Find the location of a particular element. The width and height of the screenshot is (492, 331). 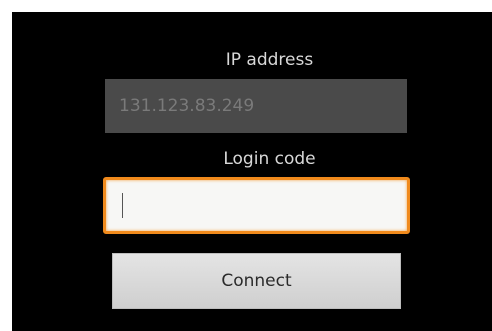

ip-address-label: IP address is located at coordinates (269, 60).